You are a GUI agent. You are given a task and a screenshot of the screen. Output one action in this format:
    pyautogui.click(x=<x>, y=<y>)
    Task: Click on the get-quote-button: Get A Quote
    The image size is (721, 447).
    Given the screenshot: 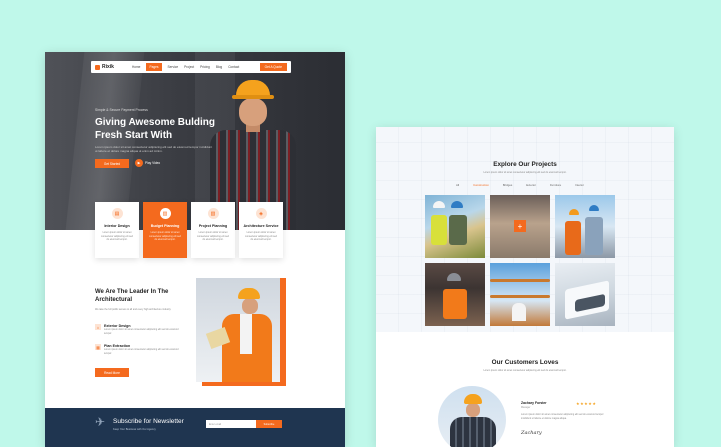 What is the action you would take?
    pyautogui.click(x=273, y=67)
    